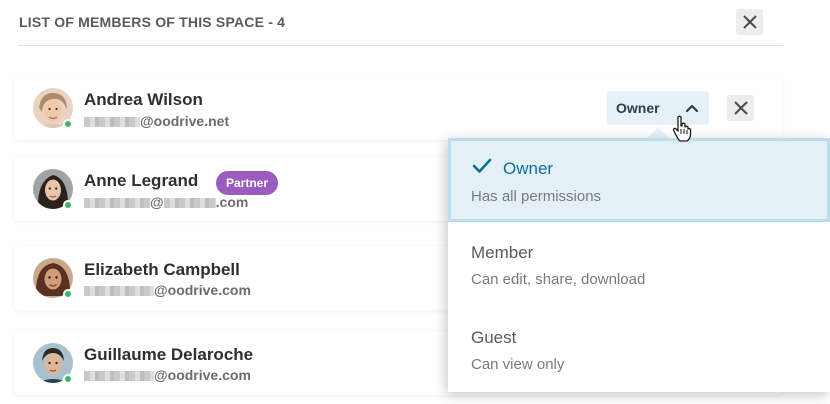  Describe the element at coordinates (494, 337) in the screenshot. I see `role-option-title: Guest` at that location.